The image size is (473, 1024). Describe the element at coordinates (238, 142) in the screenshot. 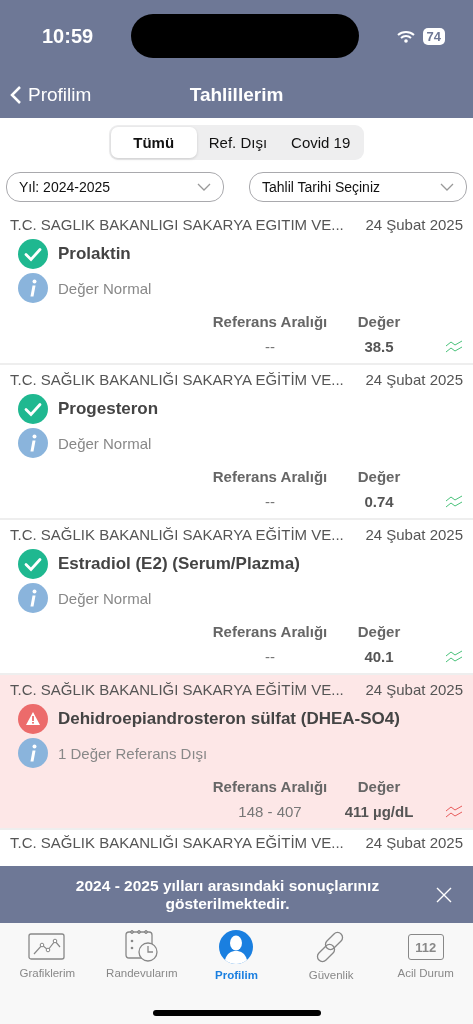

I see `segment-tab: Ref. Dışı` at that location.